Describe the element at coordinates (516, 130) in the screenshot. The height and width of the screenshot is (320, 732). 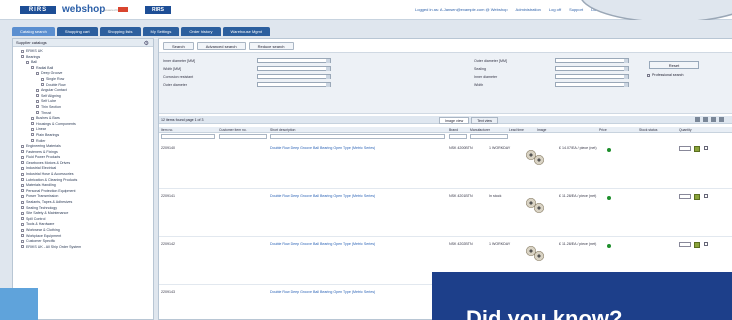
I see `column-header: Lead time` at that location.